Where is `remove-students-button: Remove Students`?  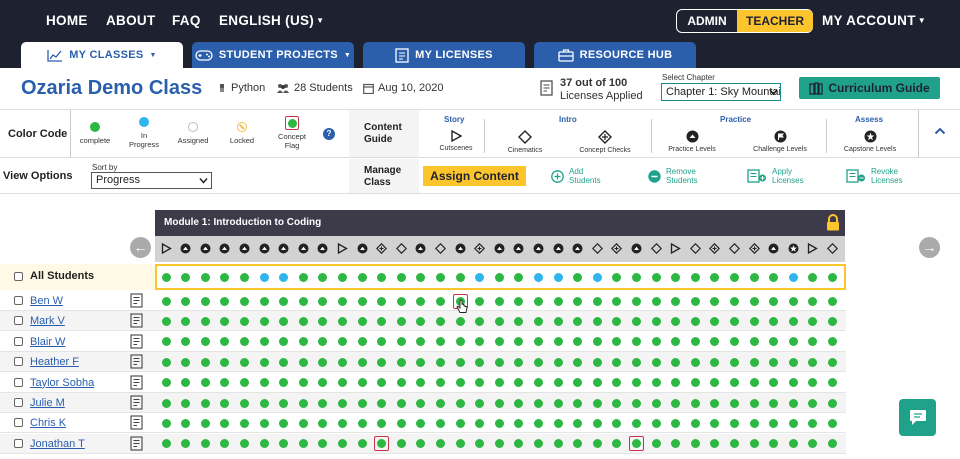 remove-students-button: Remove Students is located at coordinates (673, 176).